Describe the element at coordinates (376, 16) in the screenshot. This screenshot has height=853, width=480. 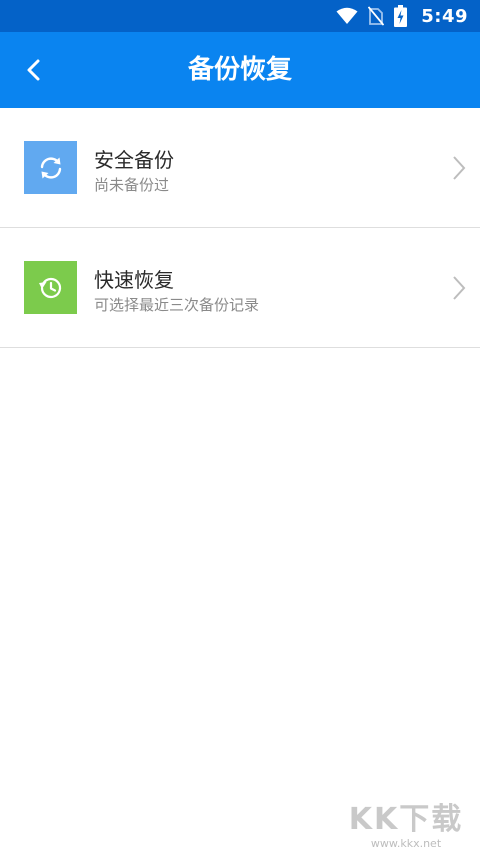
I see `no-sim-icon` at that location.